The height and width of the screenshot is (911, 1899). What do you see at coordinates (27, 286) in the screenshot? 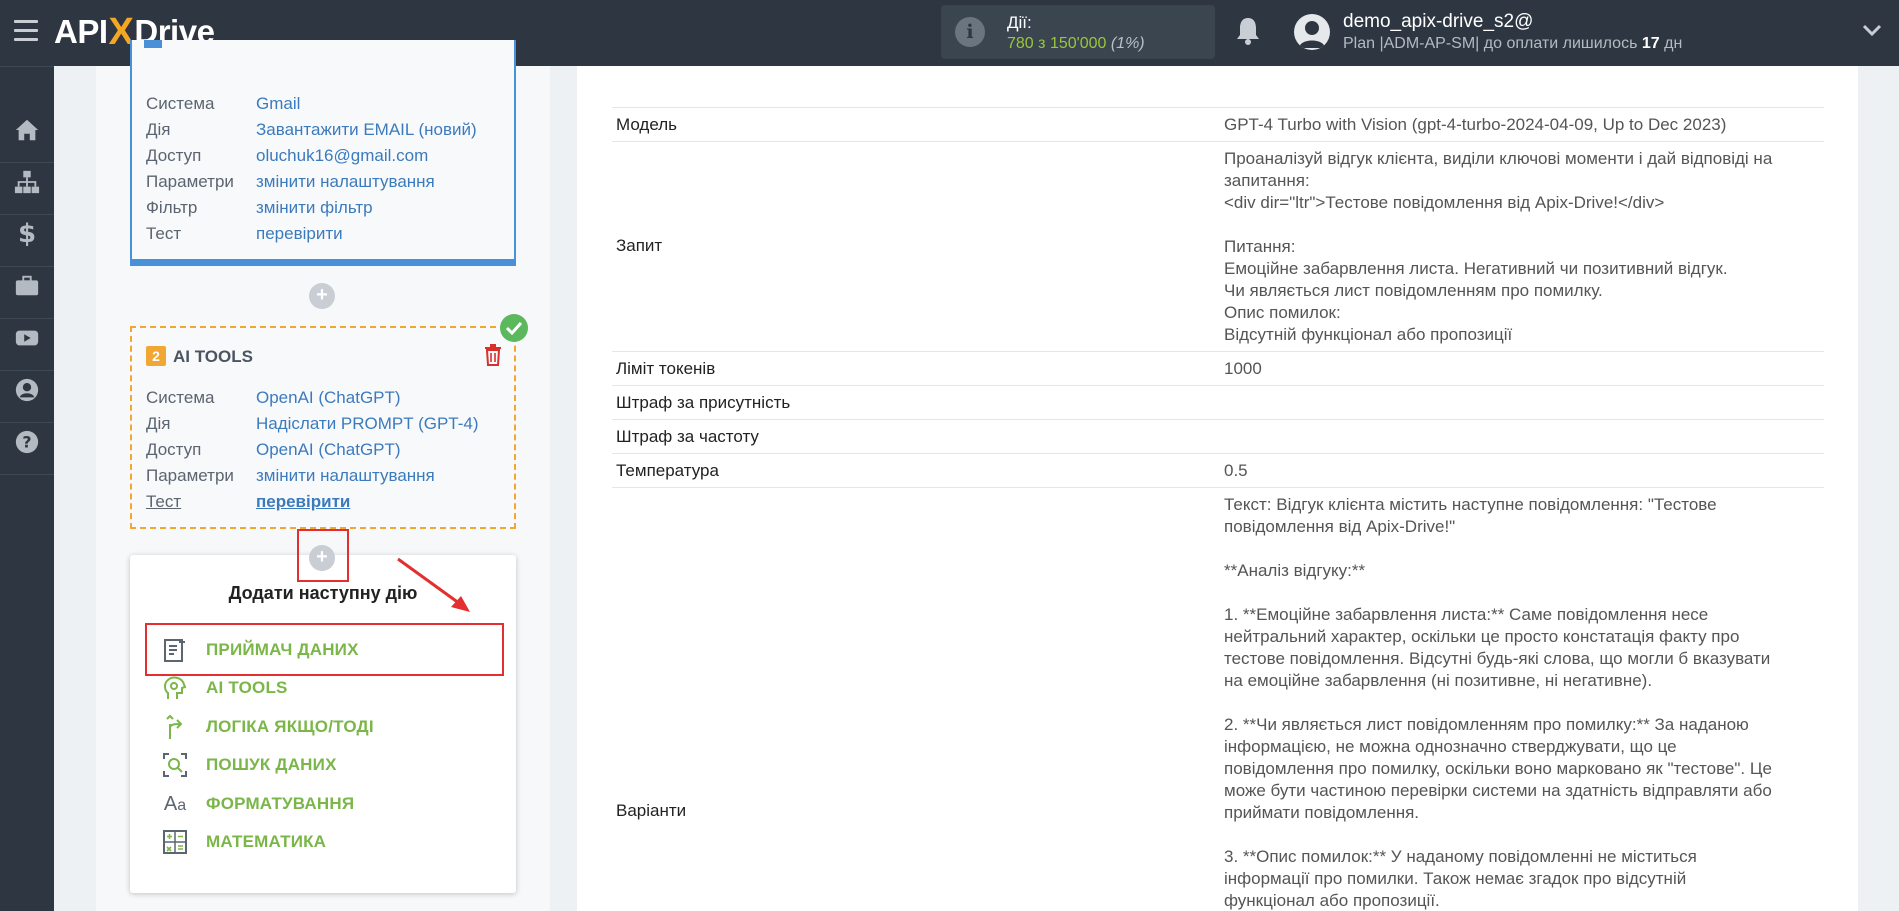
I see `briefcase-icon` at bounding box center [27, 286].